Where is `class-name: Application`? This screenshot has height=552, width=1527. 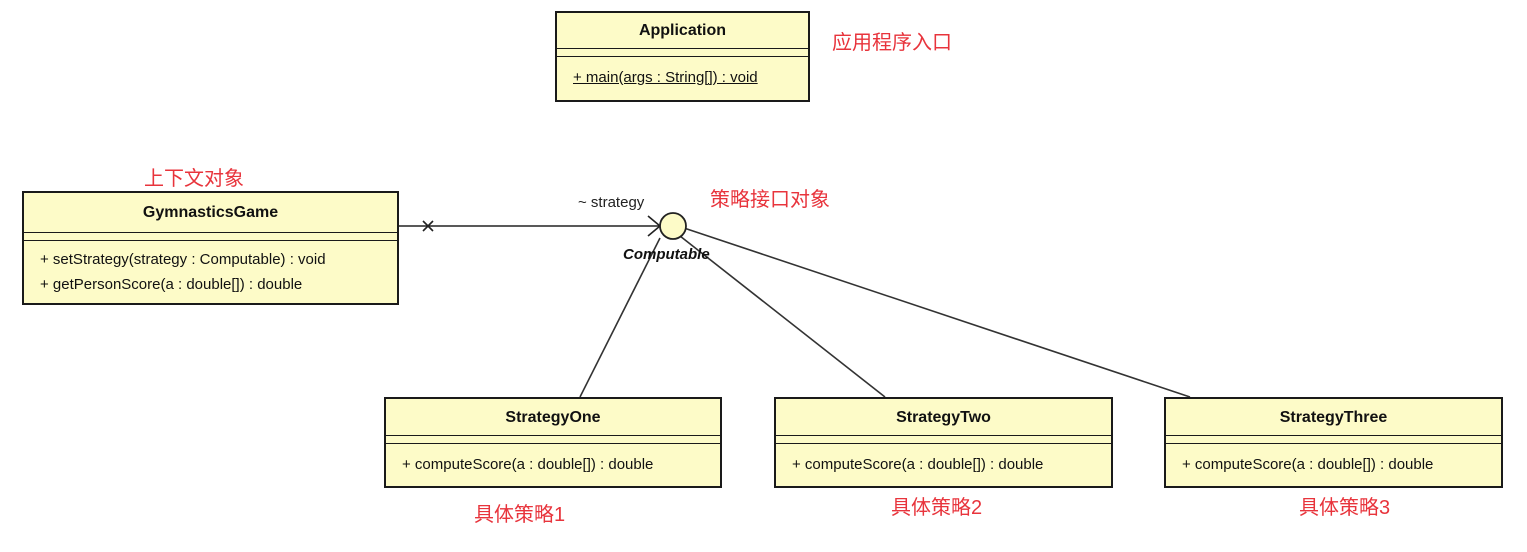
class-name: Application is located at coordinates (682, 31).